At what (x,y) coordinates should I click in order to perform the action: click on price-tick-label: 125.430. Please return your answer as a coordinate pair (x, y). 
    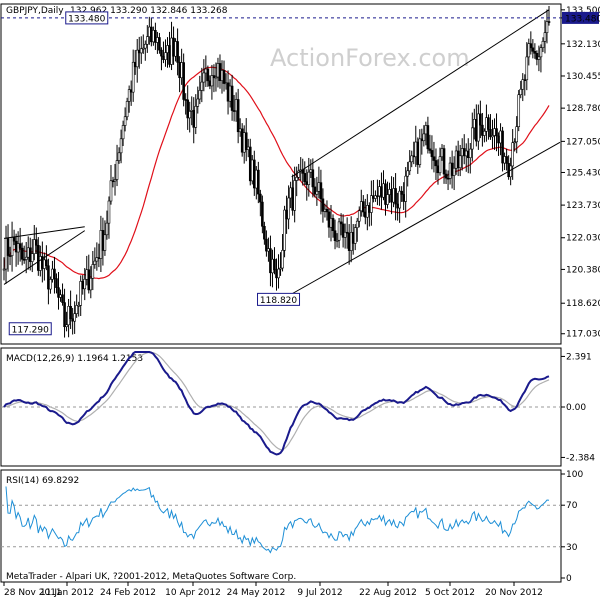
    Looking at the image, I should click on (583, 173).